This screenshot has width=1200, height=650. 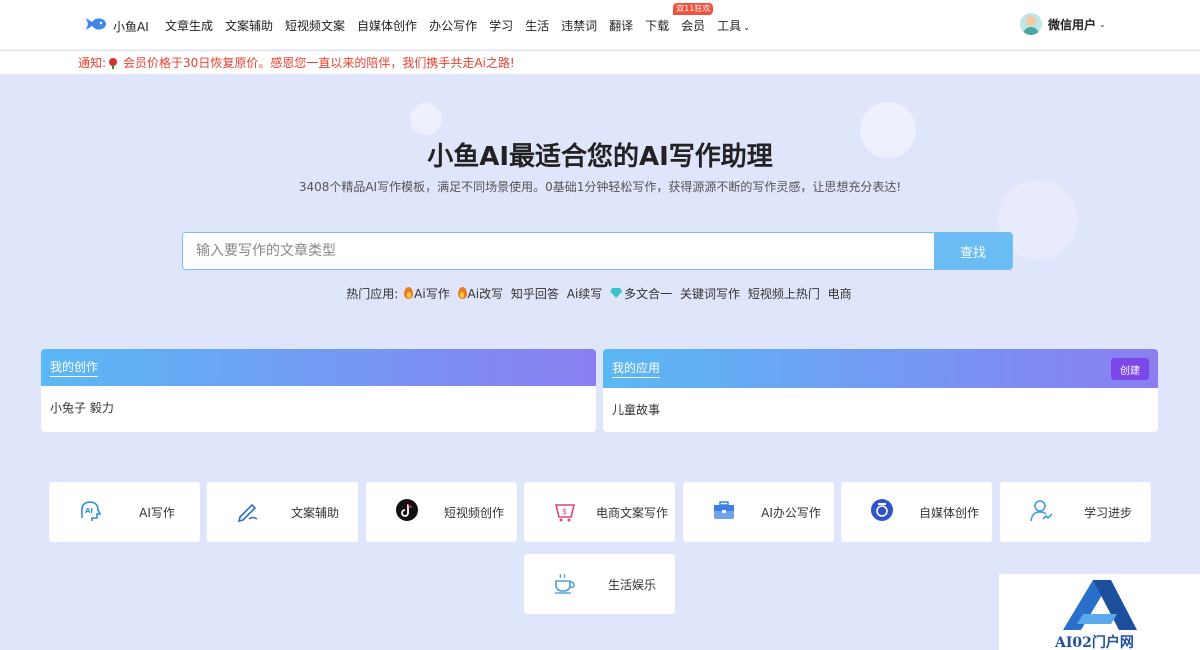 What do you see at coordinates (585, 294) in the screenshot?
I see `hot-app-ai-continue: Ai续写` at bounding box center [585, 294].